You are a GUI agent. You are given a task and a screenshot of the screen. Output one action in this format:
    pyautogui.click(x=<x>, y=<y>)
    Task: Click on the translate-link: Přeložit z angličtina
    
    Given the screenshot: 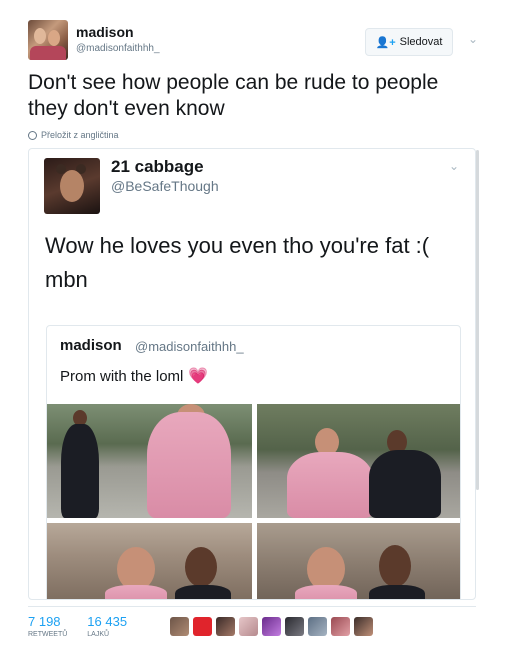 What is the action you would take?
    pyautogui.click(x=73, y=135)
    